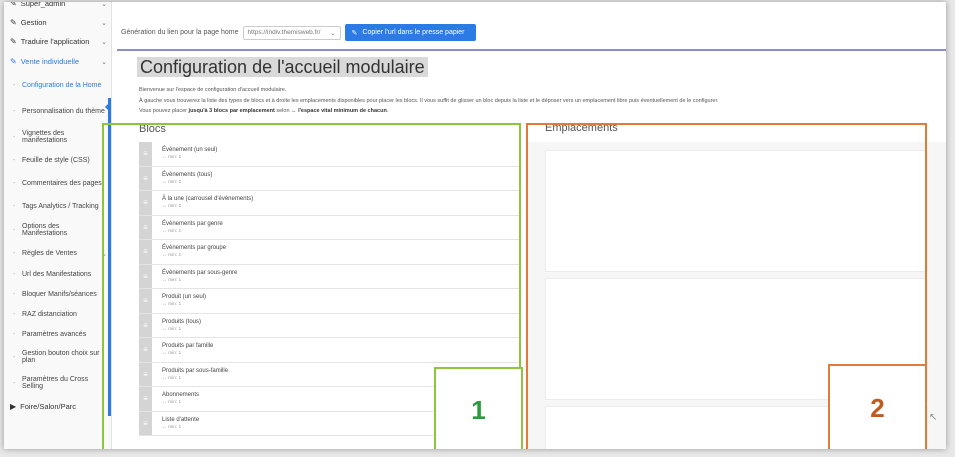 The image size is (955, 457). I want to click on url-select: https://indiv.themisweb.fr/ ⌄, so click(291, 32).